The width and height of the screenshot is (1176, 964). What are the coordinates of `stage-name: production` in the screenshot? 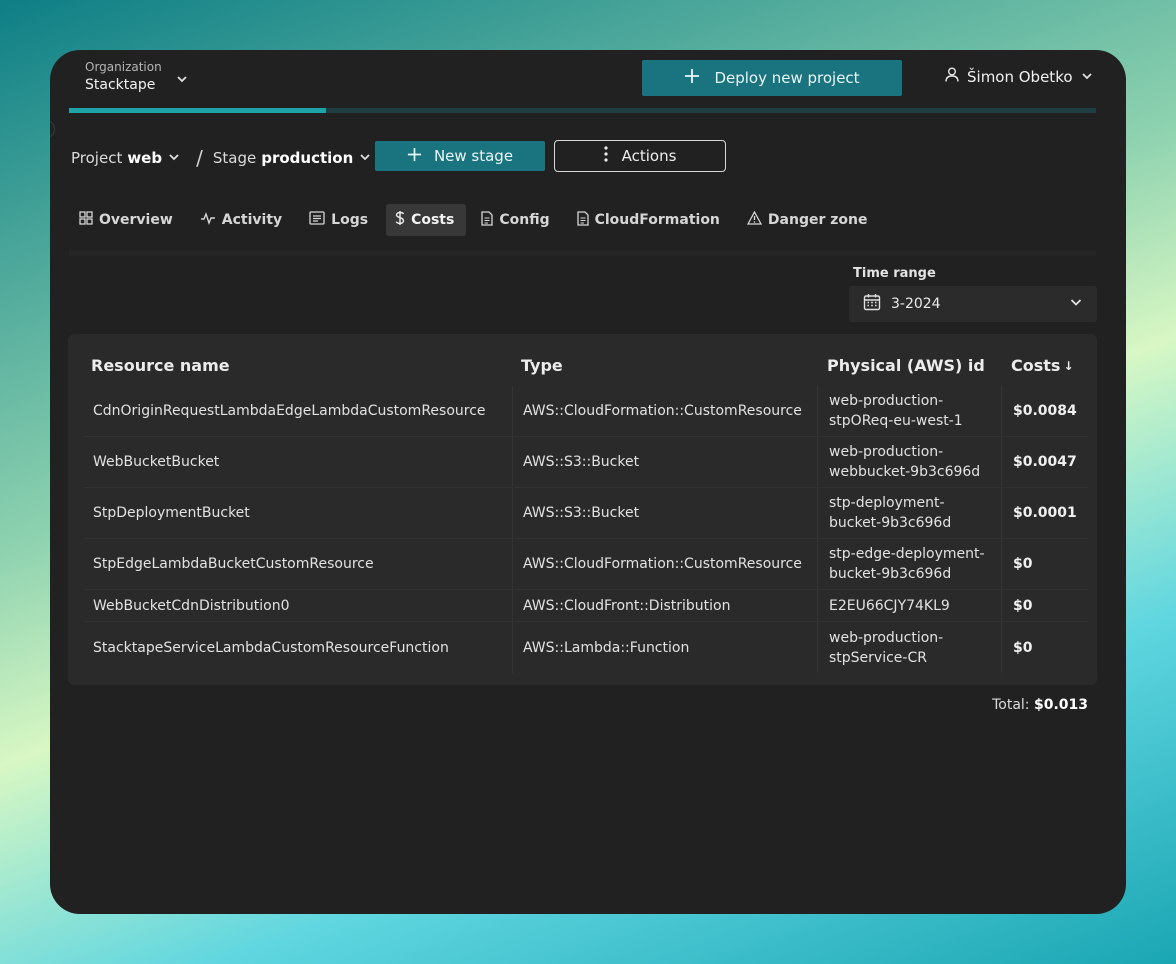 It's located at (307, 158).